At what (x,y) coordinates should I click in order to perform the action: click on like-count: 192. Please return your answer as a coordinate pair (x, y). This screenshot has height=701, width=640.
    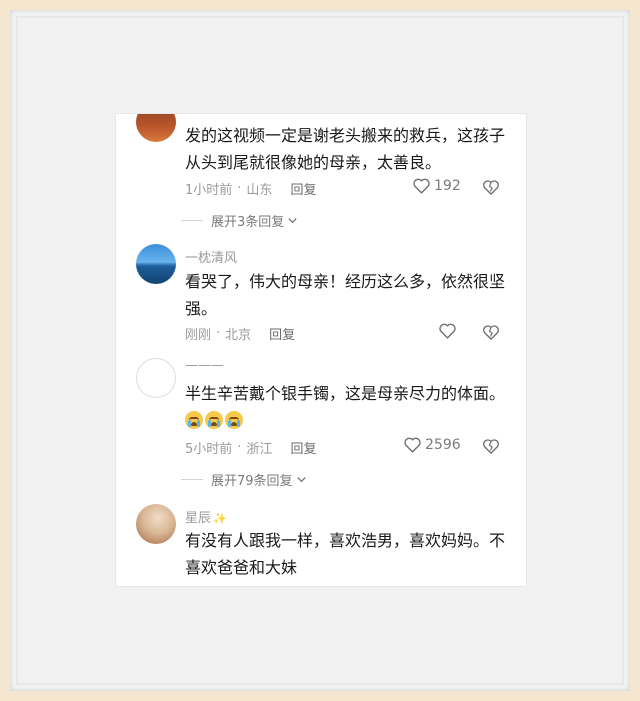
    Looking at the image, I should click on (447, 185).